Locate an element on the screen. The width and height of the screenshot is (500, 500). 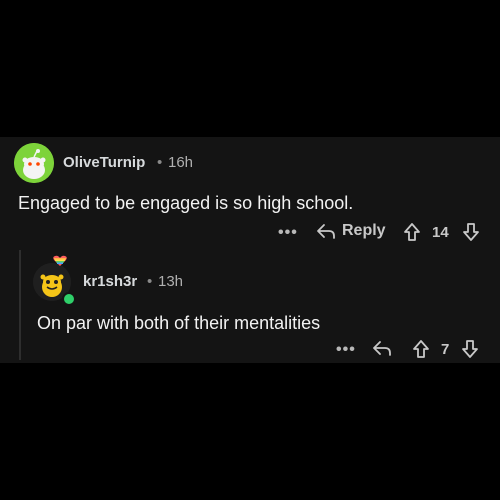
reply-label: Reply is located at coordinates (364, 230).